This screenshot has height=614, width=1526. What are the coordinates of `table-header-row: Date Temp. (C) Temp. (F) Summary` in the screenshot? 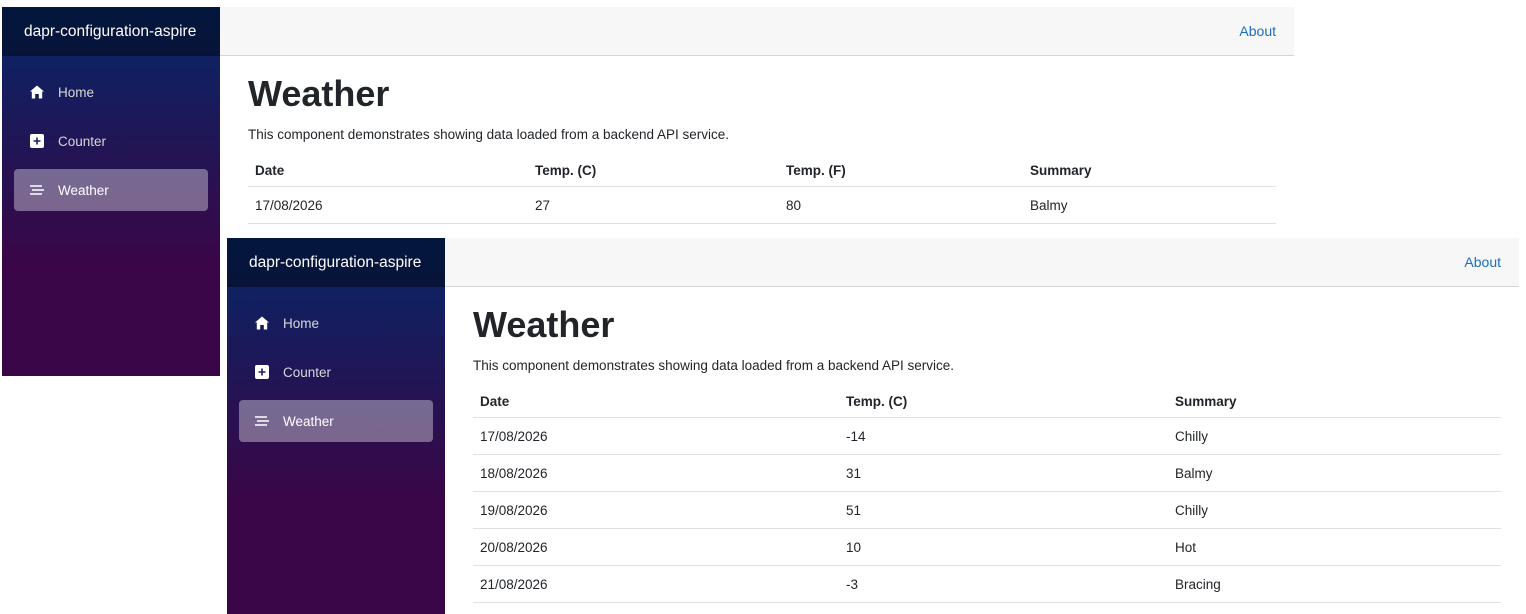 It's located at (762, 171).